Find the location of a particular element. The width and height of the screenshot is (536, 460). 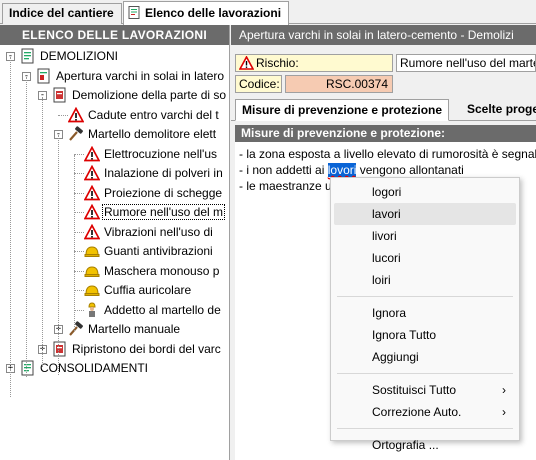

tab-elenco-label: Elenco delle lavorazioni is located at coordinates (213, 13).